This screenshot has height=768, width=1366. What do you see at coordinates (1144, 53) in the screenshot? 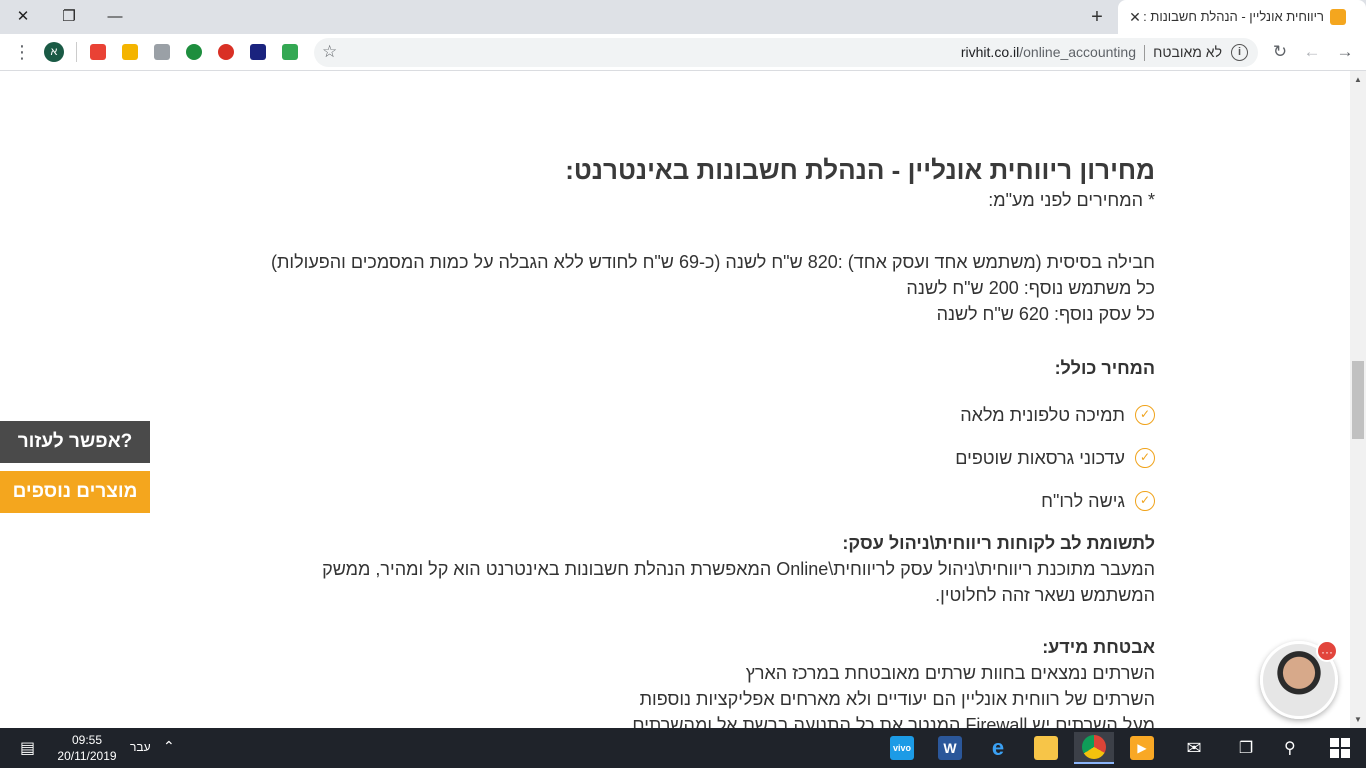
I see `address-separator` at bounding box center [1144, 53].